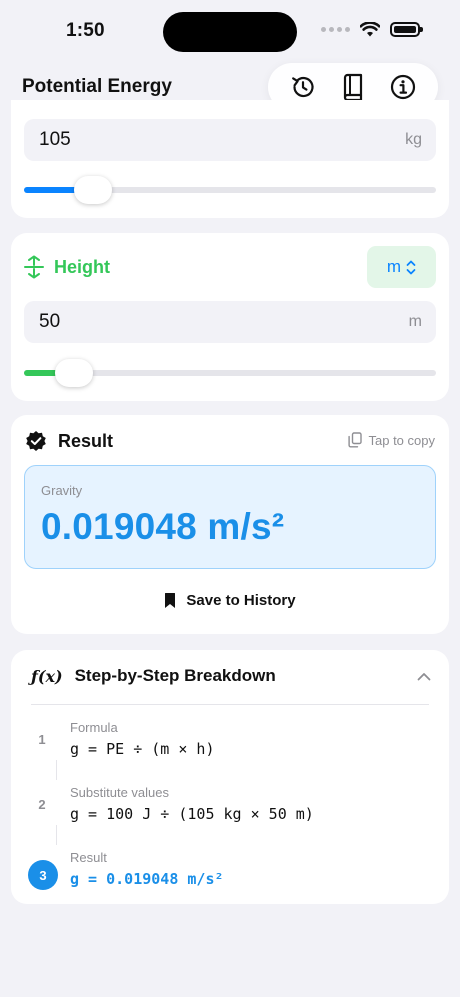 The width and height of the screenshot is (460, 997). Describe the element at coordinates (147, 879) in the screenshot. I see `step-formula-result: g = 0.019048 m/s²` at that location.